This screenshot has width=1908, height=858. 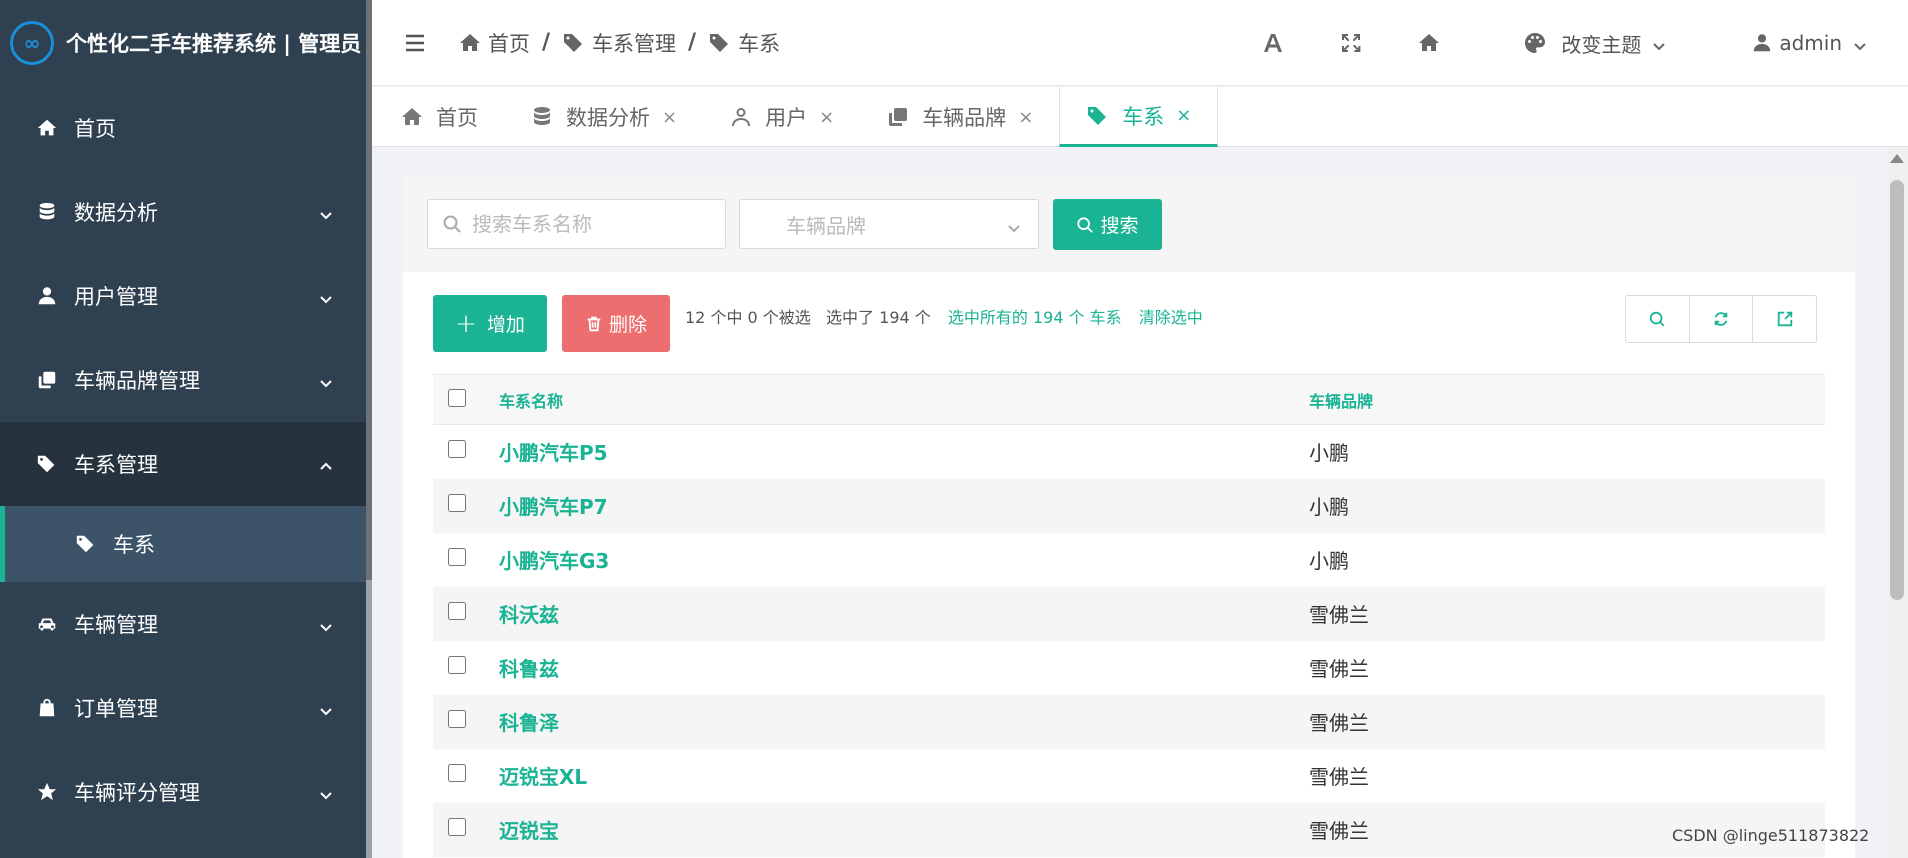 What do you see at coordinates (592, 224) in the screenshot?
I see `search-text-field` at bounding box center [592, 224].